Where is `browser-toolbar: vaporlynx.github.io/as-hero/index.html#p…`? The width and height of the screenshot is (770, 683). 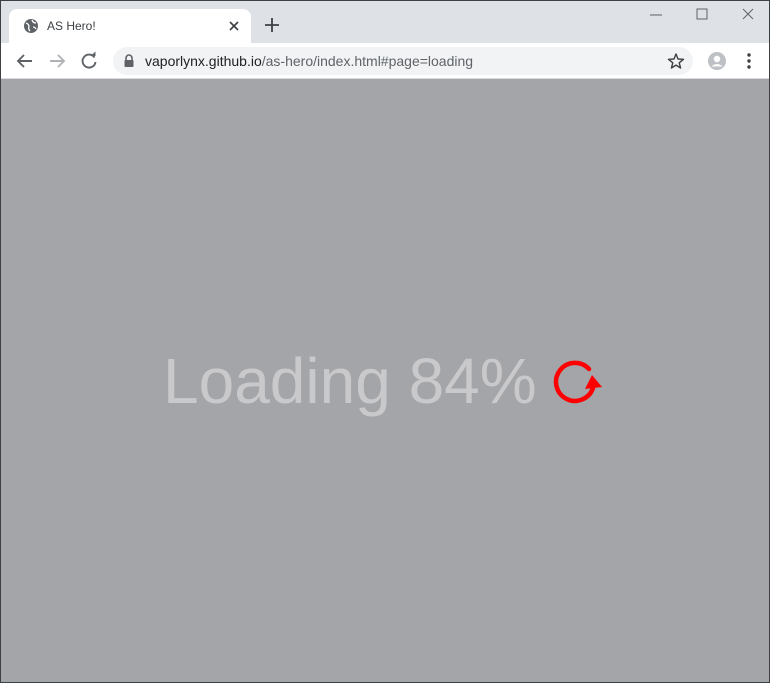
browser-toolbar: vaporlynx.github.io/as-hero/index.html#p… is located at coordinates (385, 61).